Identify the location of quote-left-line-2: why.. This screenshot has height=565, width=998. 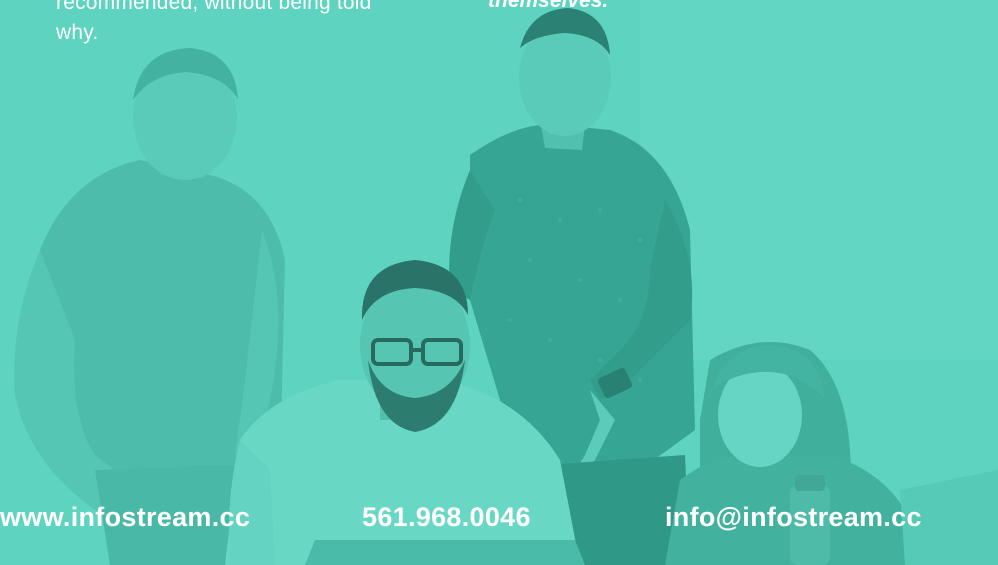
(77, 32).